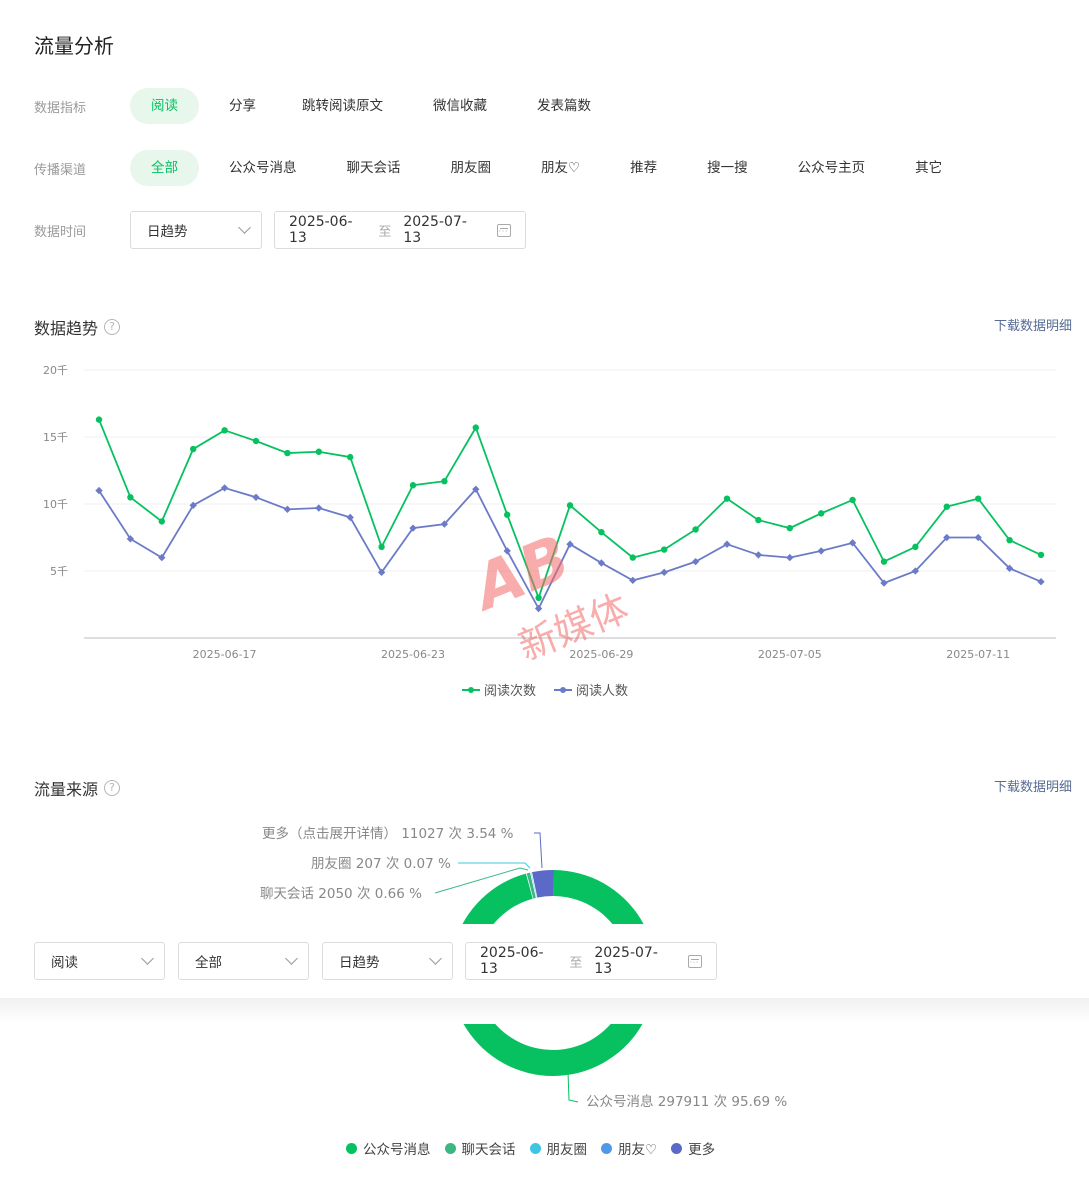  Describe the element at coordinates (638, 1150) in the screenshot. I see `source-legend-label: 朋友♡` at that location.